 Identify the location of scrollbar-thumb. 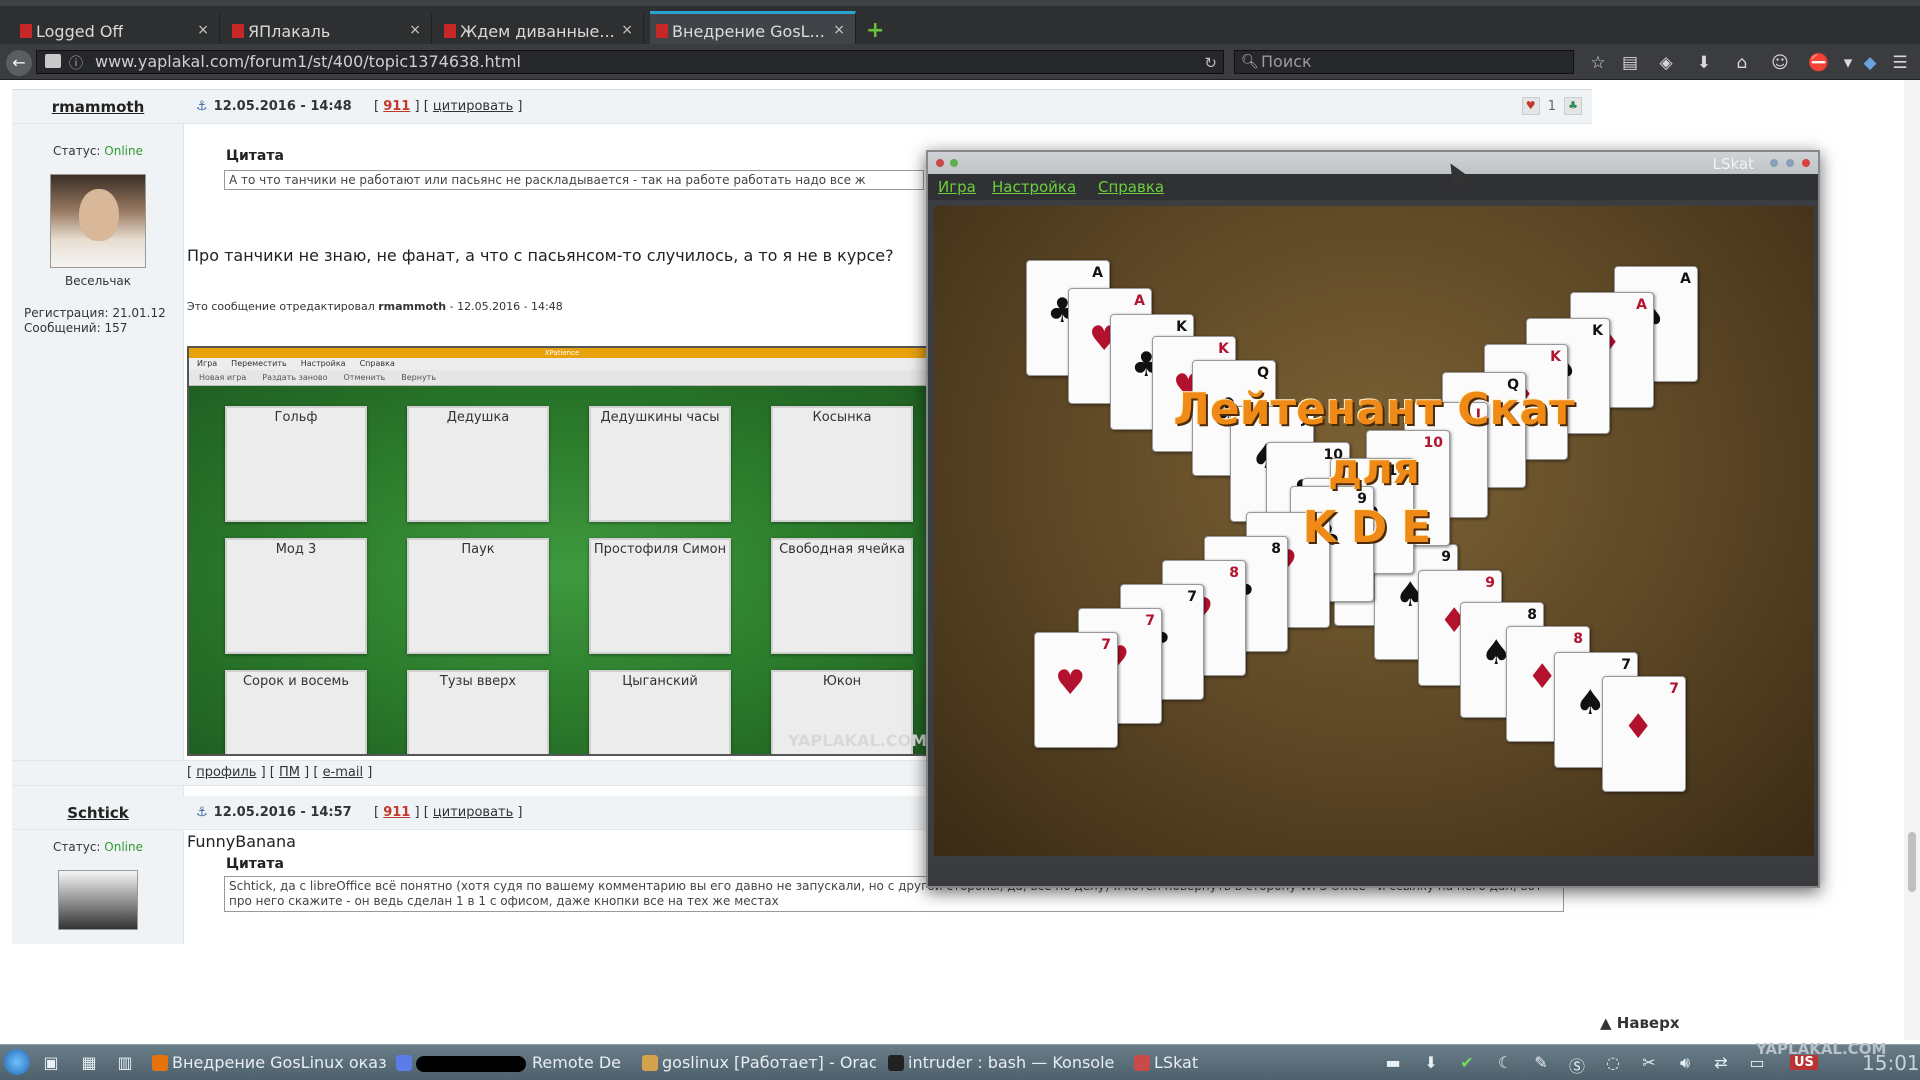
(1912, 862).